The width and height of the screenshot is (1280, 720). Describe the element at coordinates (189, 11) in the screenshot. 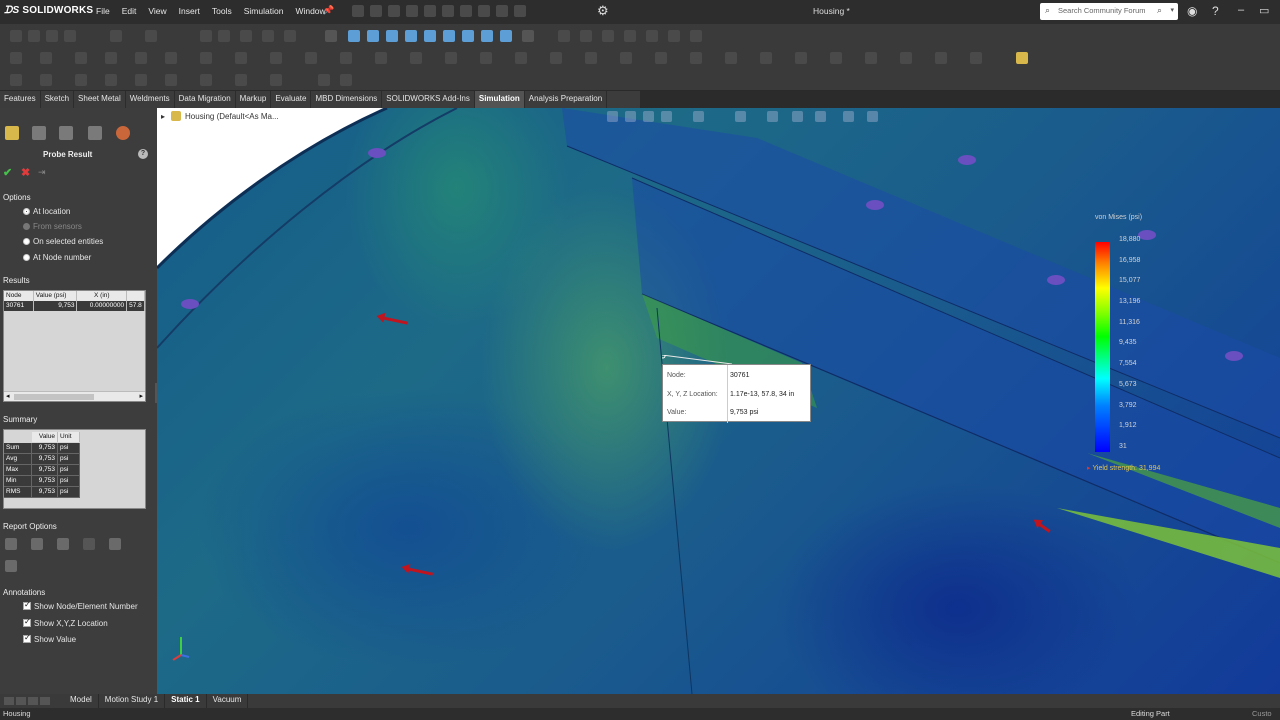

I see `menu-insert: Insert` at that location.